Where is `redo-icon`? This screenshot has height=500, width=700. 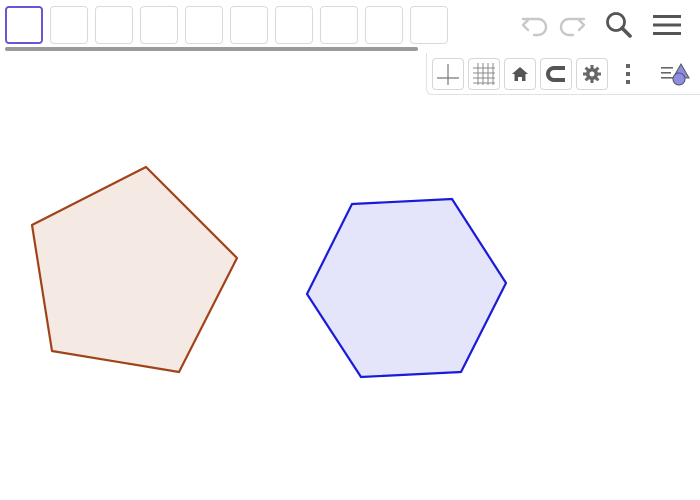 redo-icon is located at coordinates (572, 25).